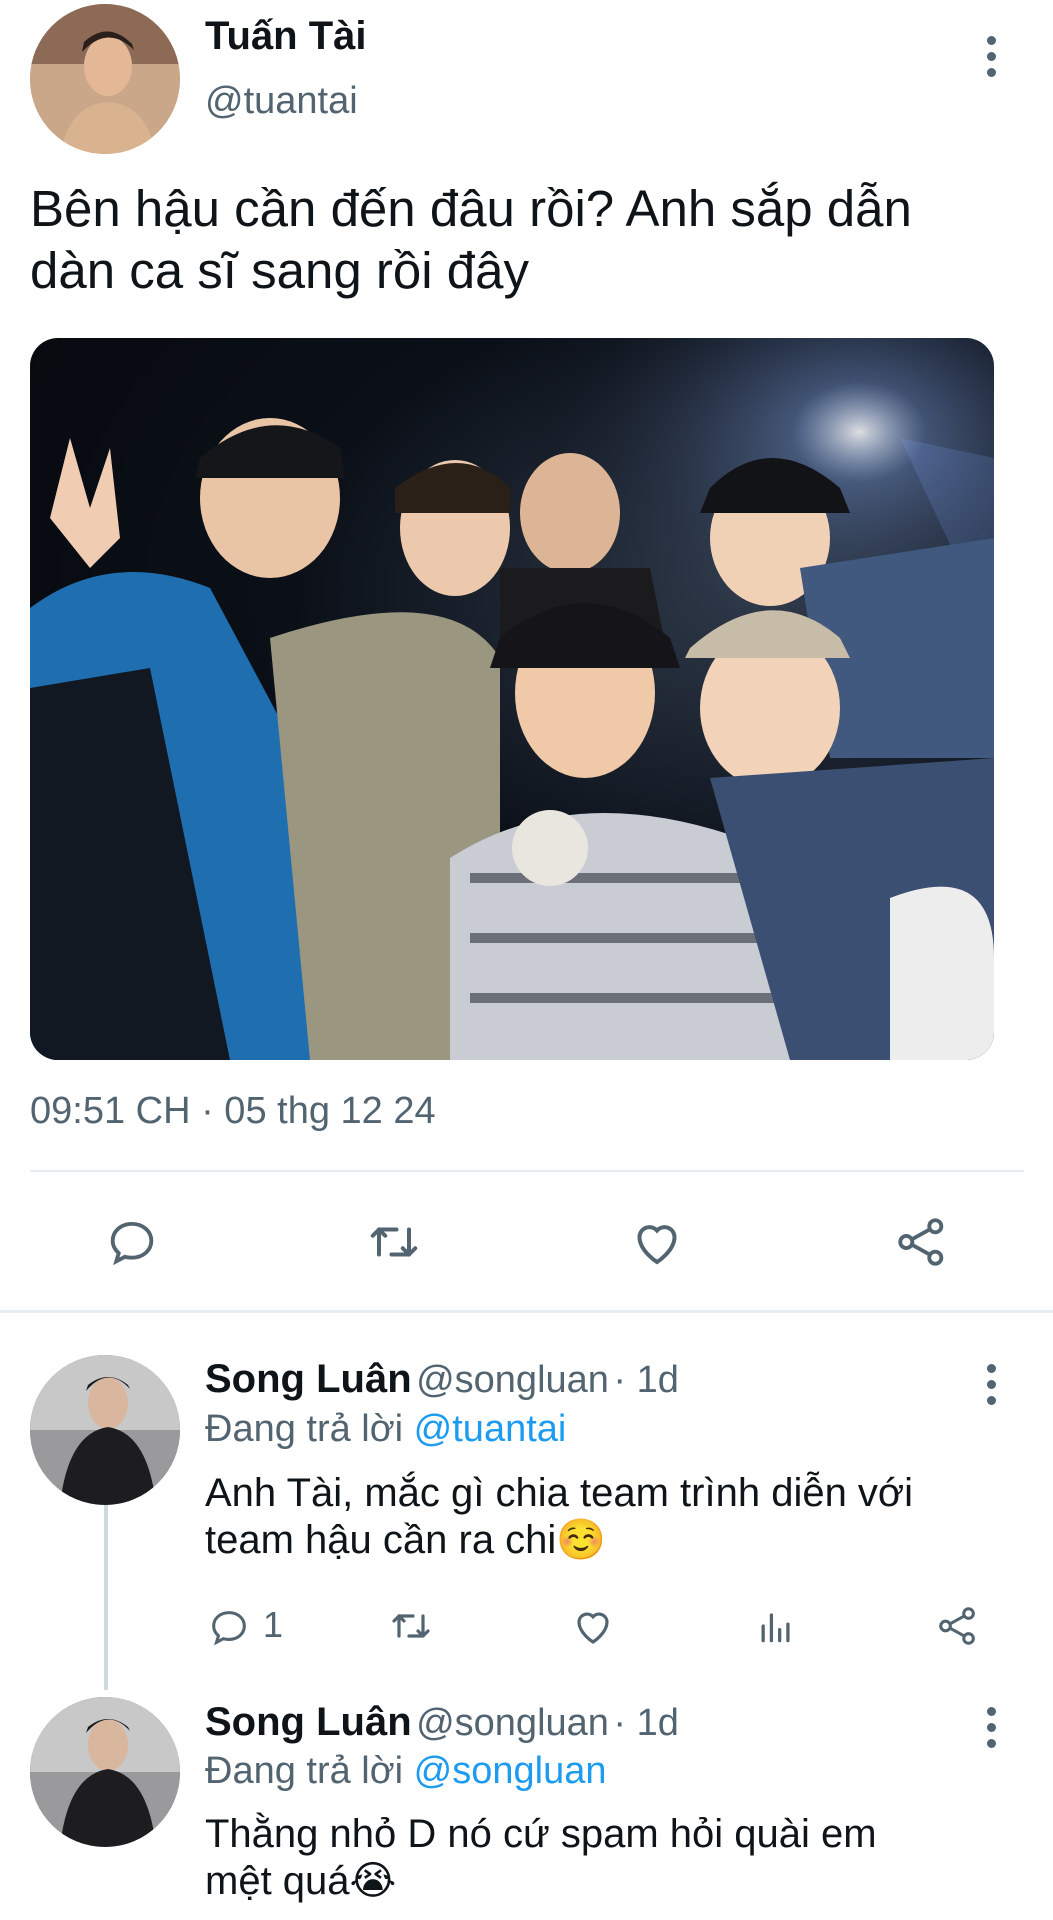 Image resolution: width=1053 pixels, height=1920 pixels. I want to click on reply-text-line: Anh Tài, mắc gì chia team trình diễn với, so click(559, 1493).